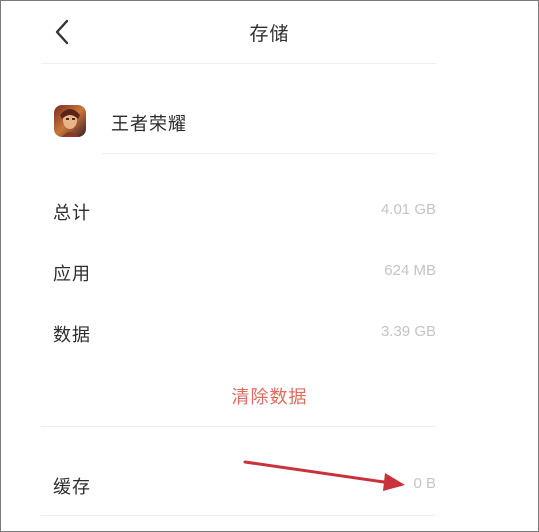 The image size is (539, 532). I want to click on storage-row-data: 数据 3.39 GB, so click(269, 336).